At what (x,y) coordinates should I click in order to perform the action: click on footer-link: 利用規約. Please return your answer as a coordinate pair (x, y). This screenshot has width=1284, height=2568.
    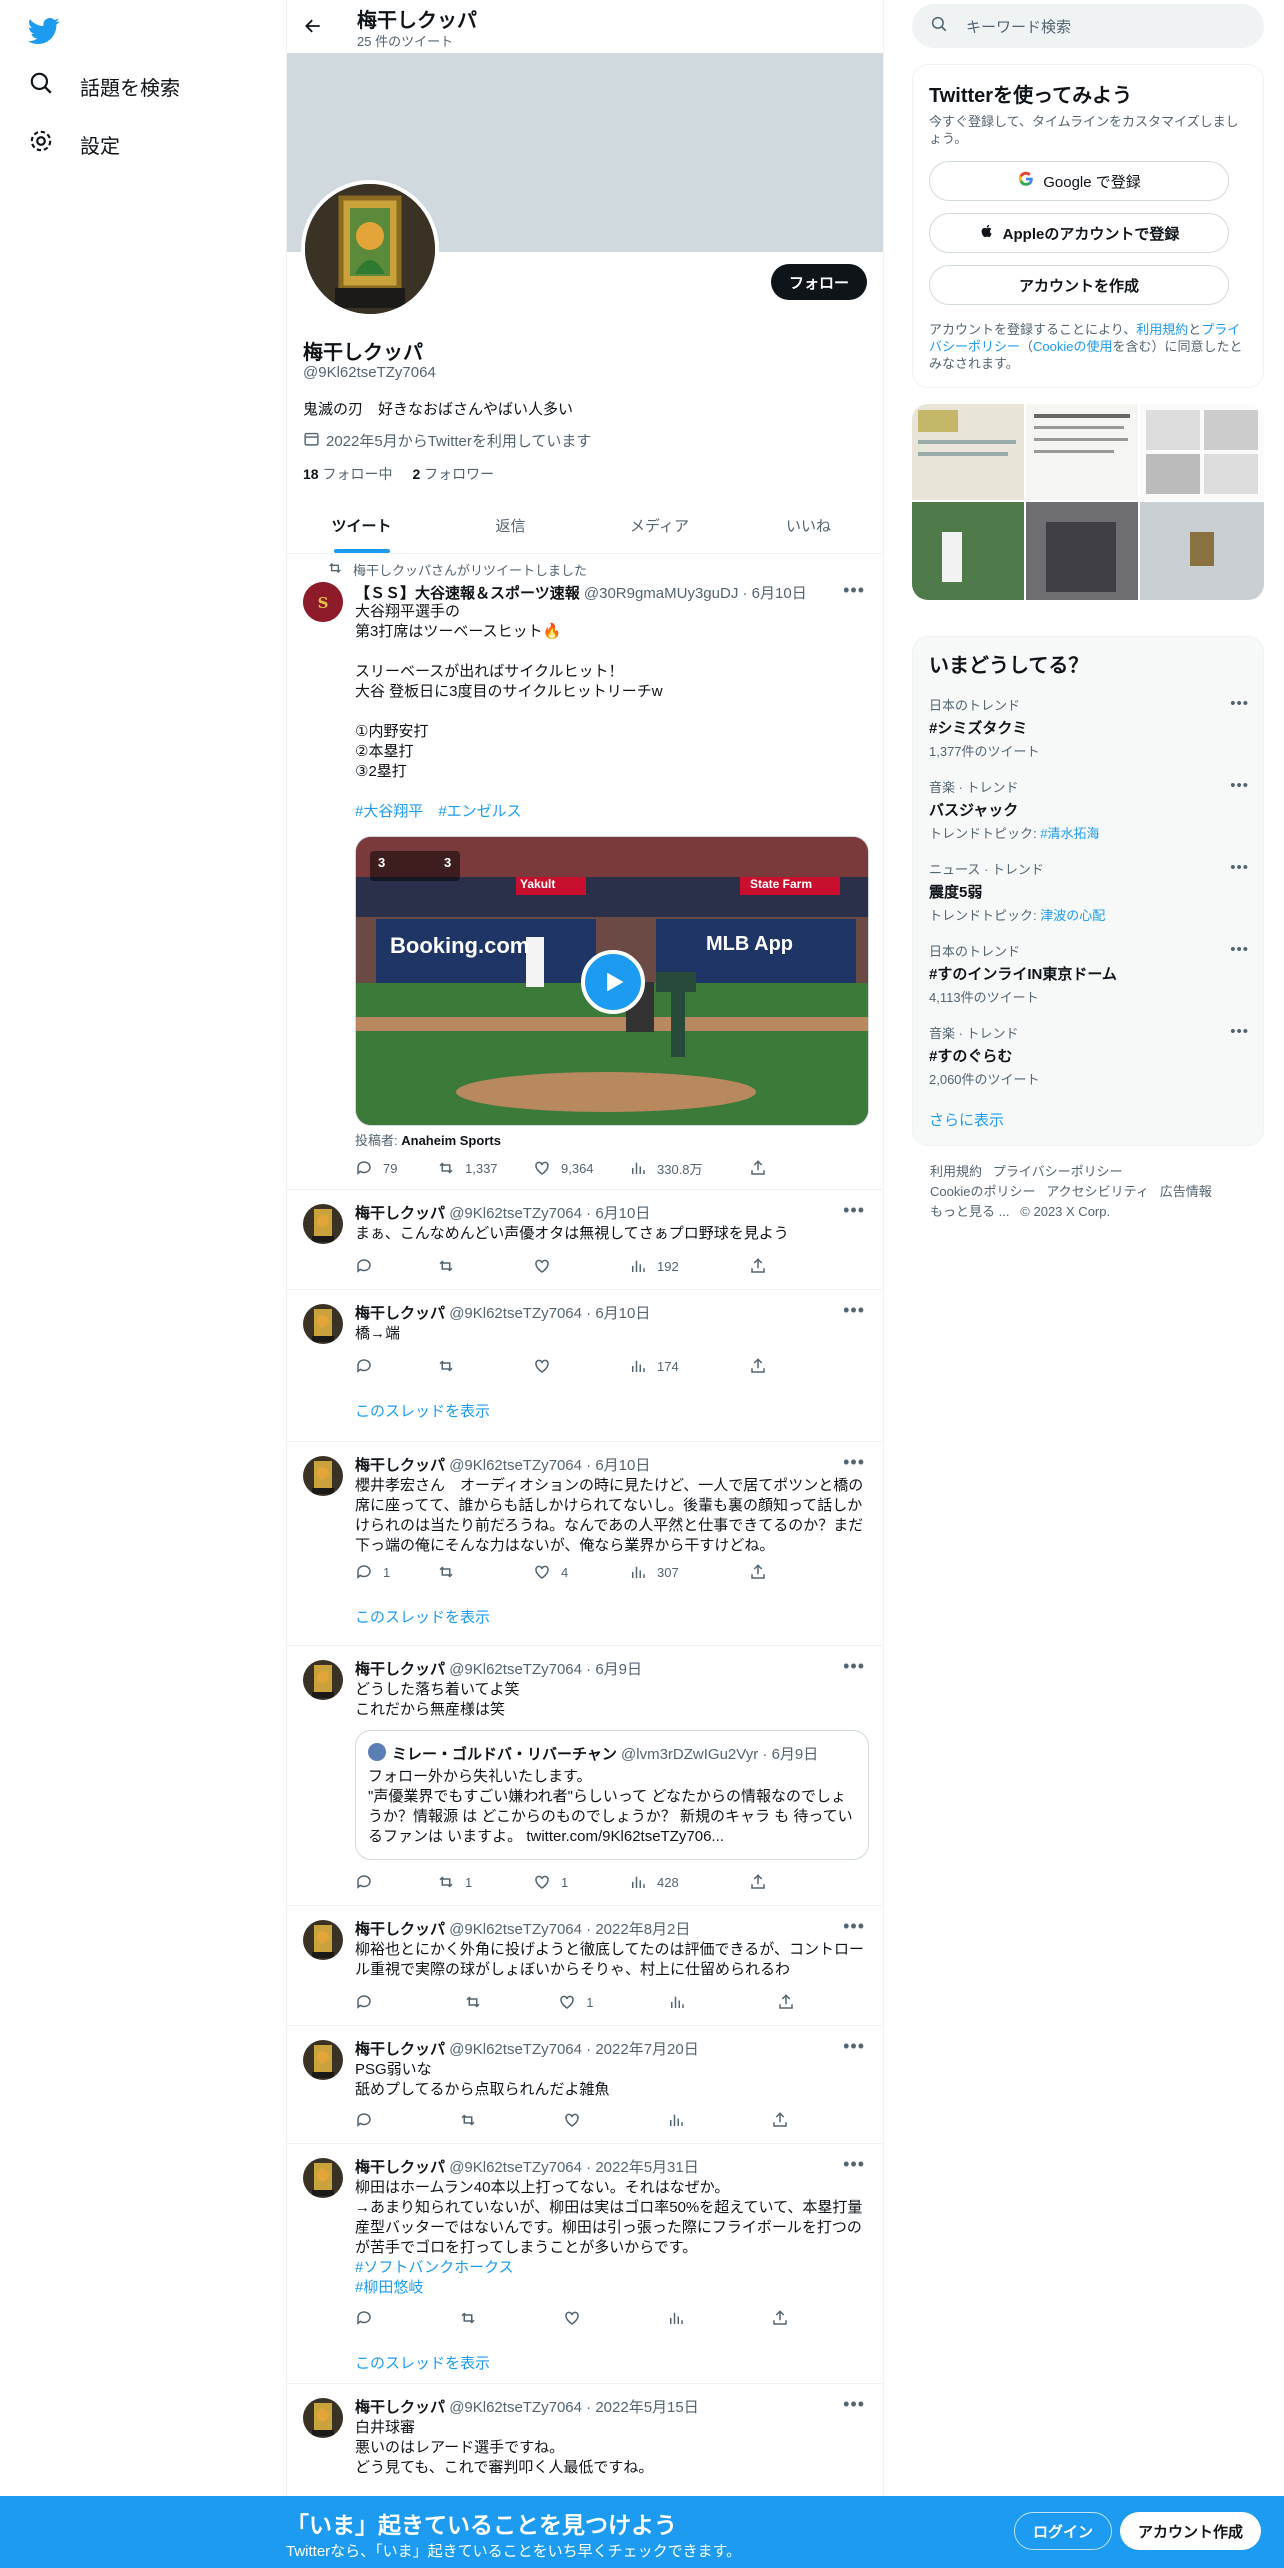
    Looking at the image, I should click on (956, 1171).